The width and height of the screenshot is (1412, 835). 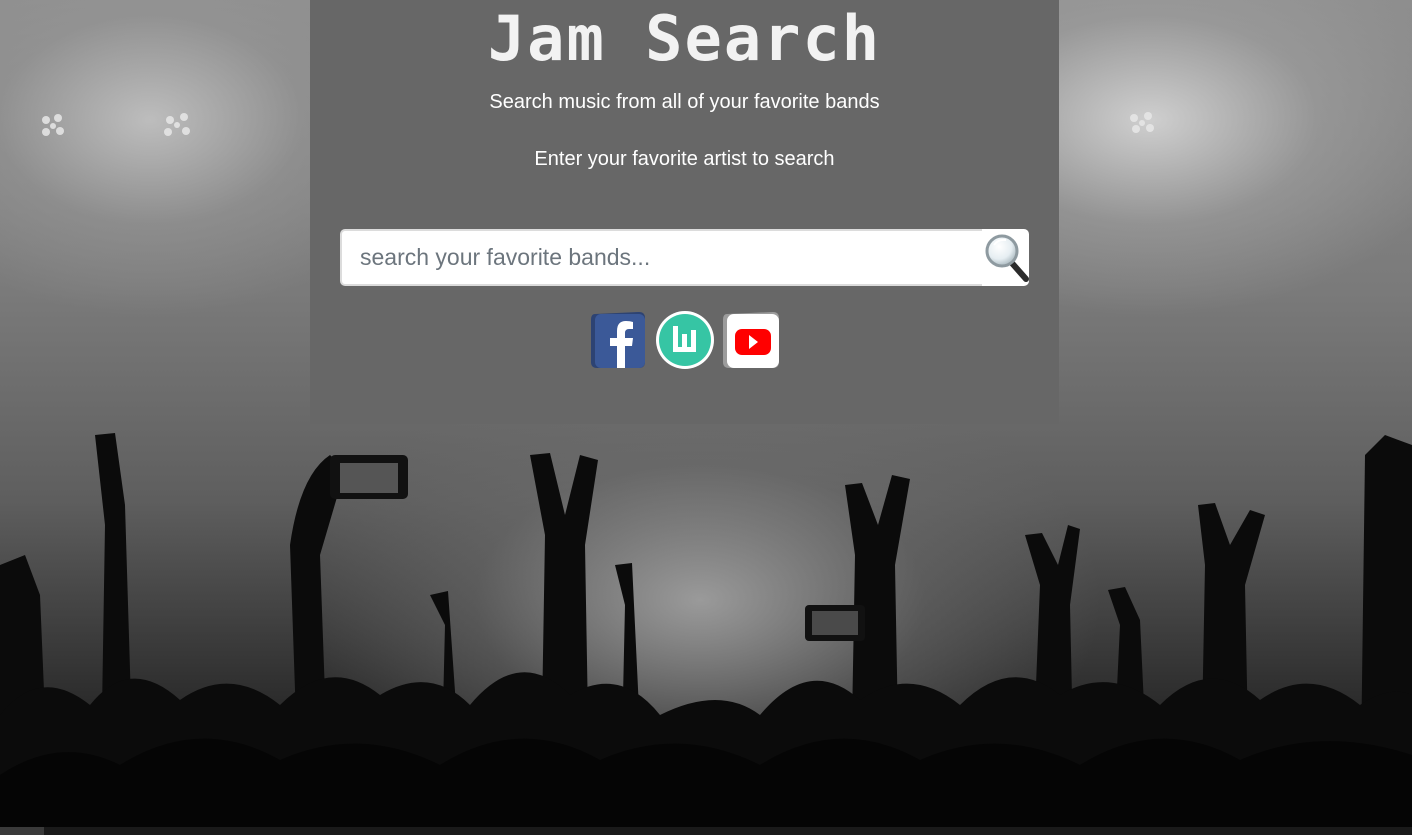 What do you see at coordinates (706, 831) in the screenshot?
I see `horizontal-scrollbar` at bounding box center [706, 831].